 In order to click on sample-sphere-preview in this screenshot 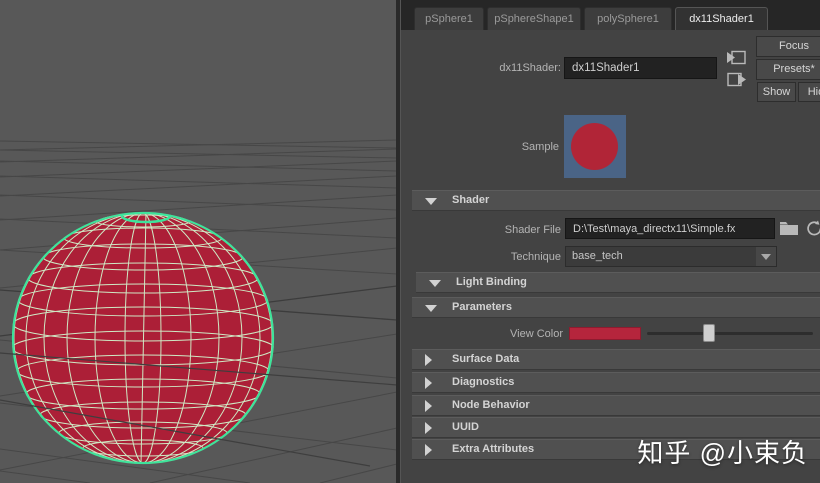, I will do `click(594, 146)`.